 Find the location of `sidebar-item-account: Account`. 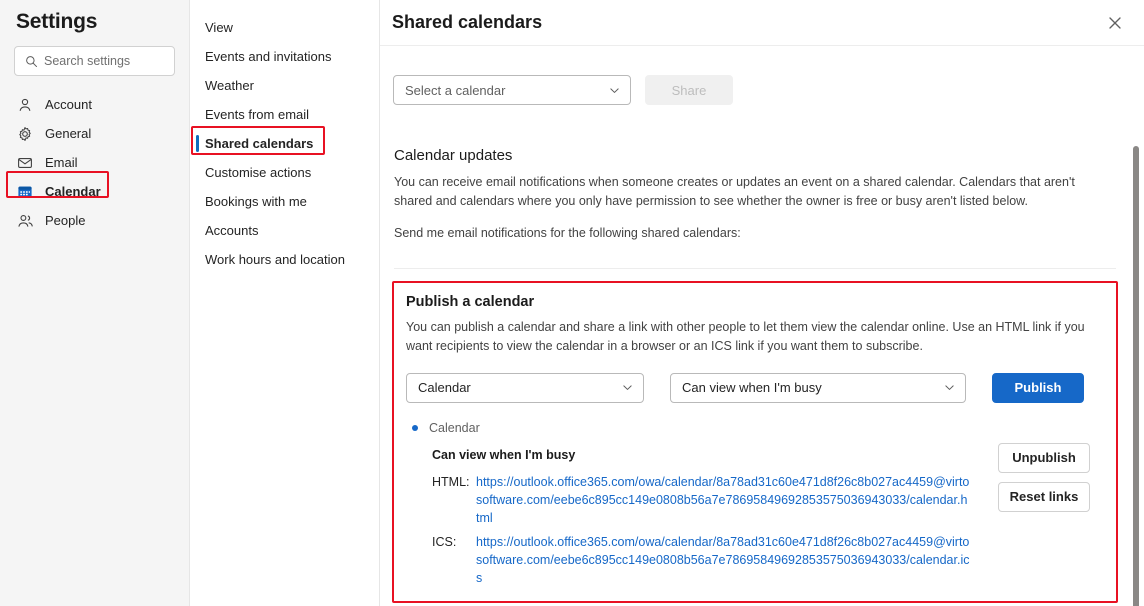

sidebar-item-account: Account is located at coordinates (94, 104).